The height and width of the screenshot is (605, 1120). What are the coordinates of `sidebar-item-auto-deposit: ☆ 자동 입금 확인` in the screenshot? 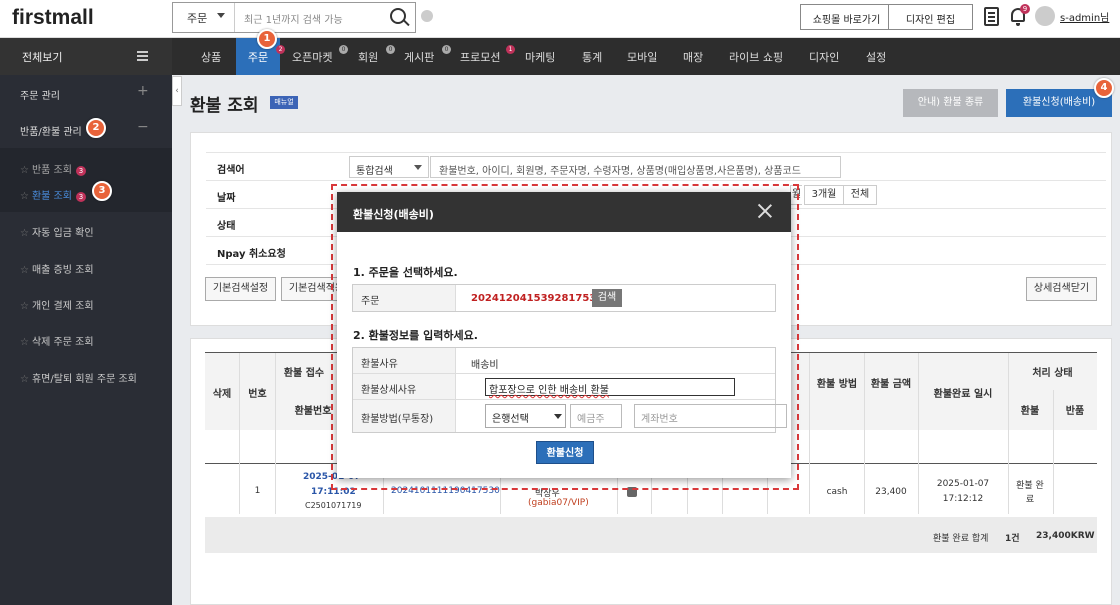 It's located at (57, 231).